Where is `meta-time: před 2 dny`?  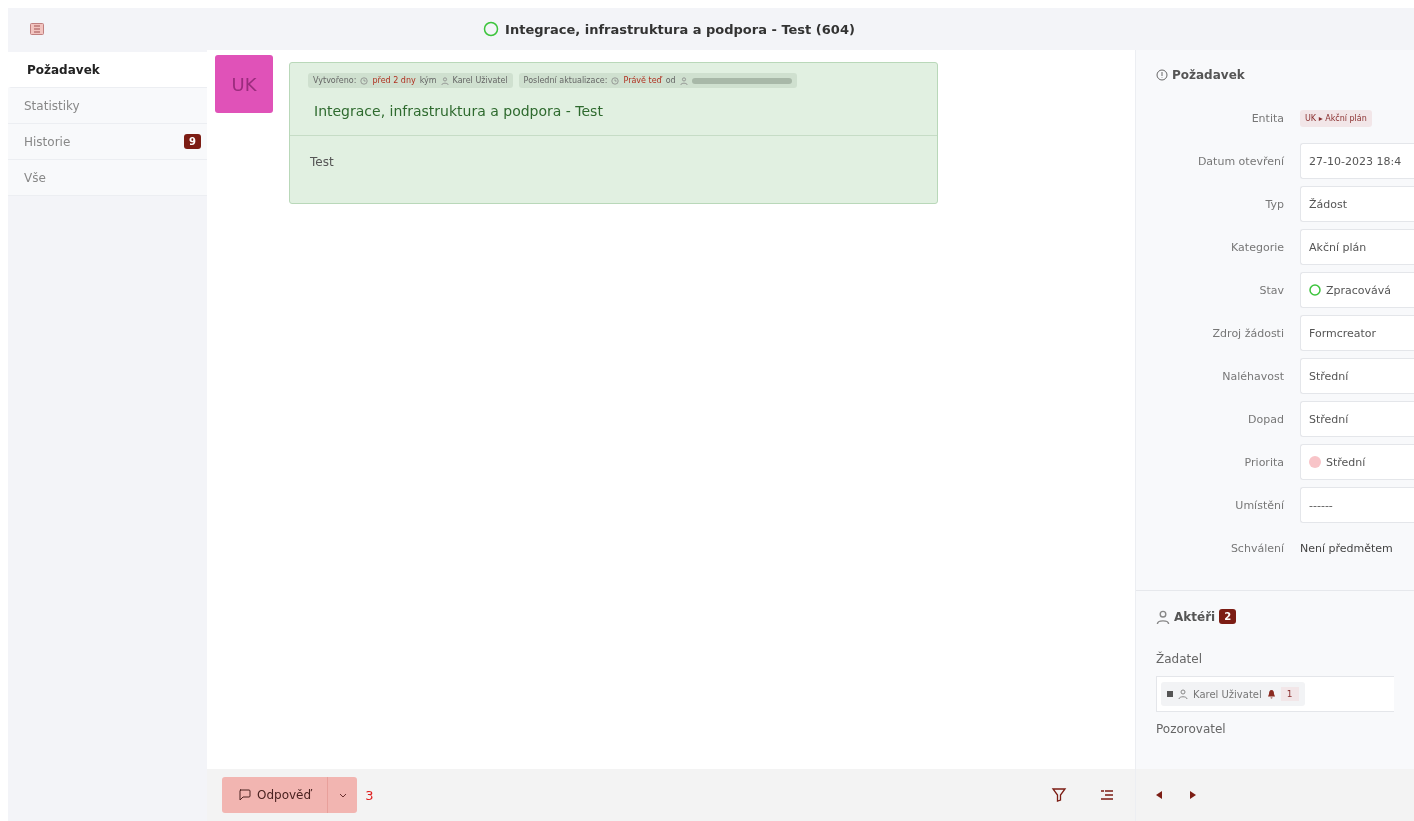
meta-time: před 2 dny is located at coordinates (394, 80).